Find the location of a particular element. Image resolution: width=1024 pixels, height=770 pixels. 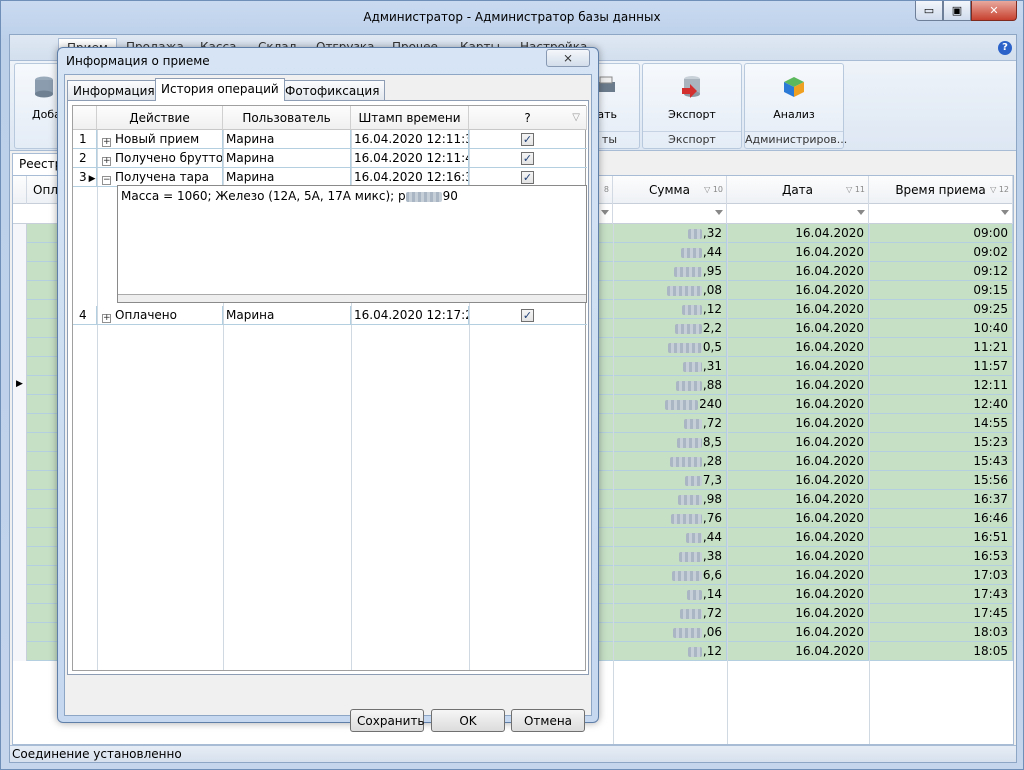

cell-summa: ,28 is located at coordinates (670, 461).